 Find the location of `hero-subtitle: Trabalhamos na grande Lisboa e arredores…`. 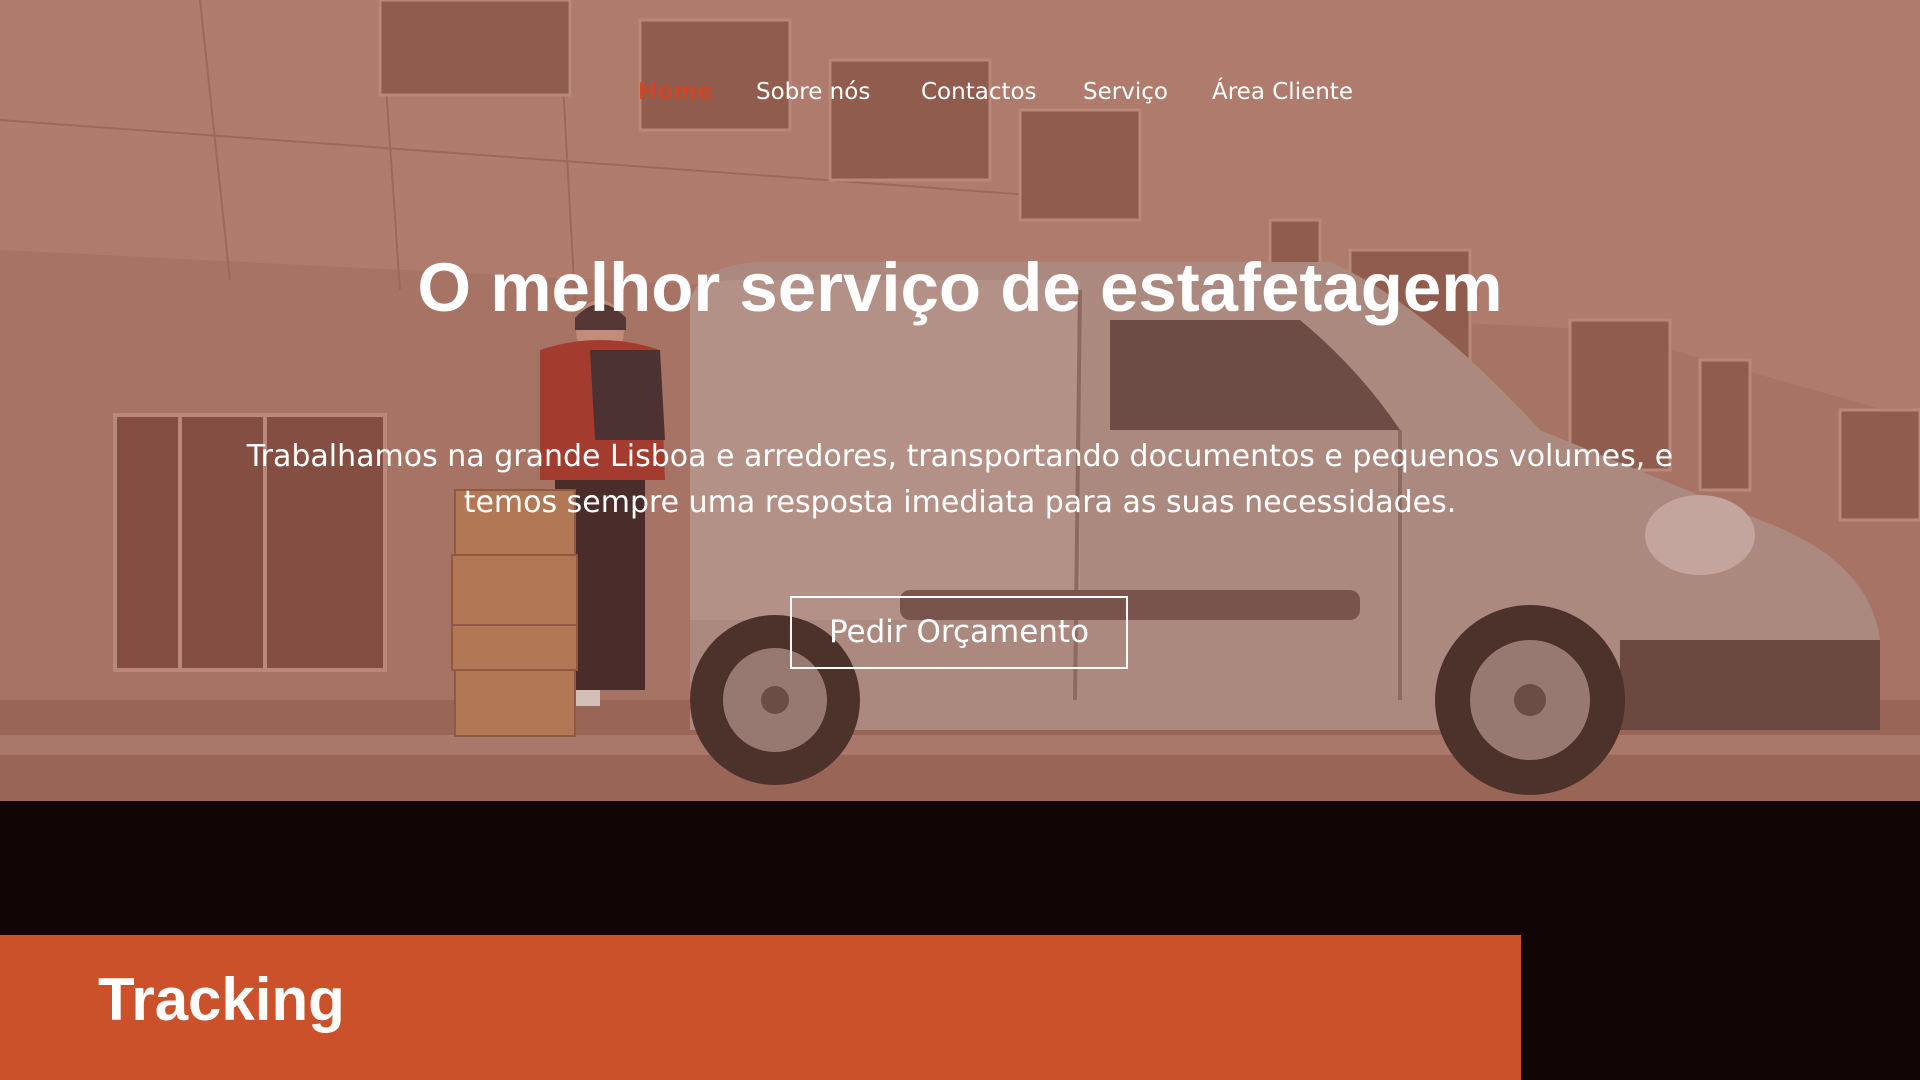

hero-subtitle: Trabalhamos na grande Lisboa e arredores… is located at coordinates (960, 480).